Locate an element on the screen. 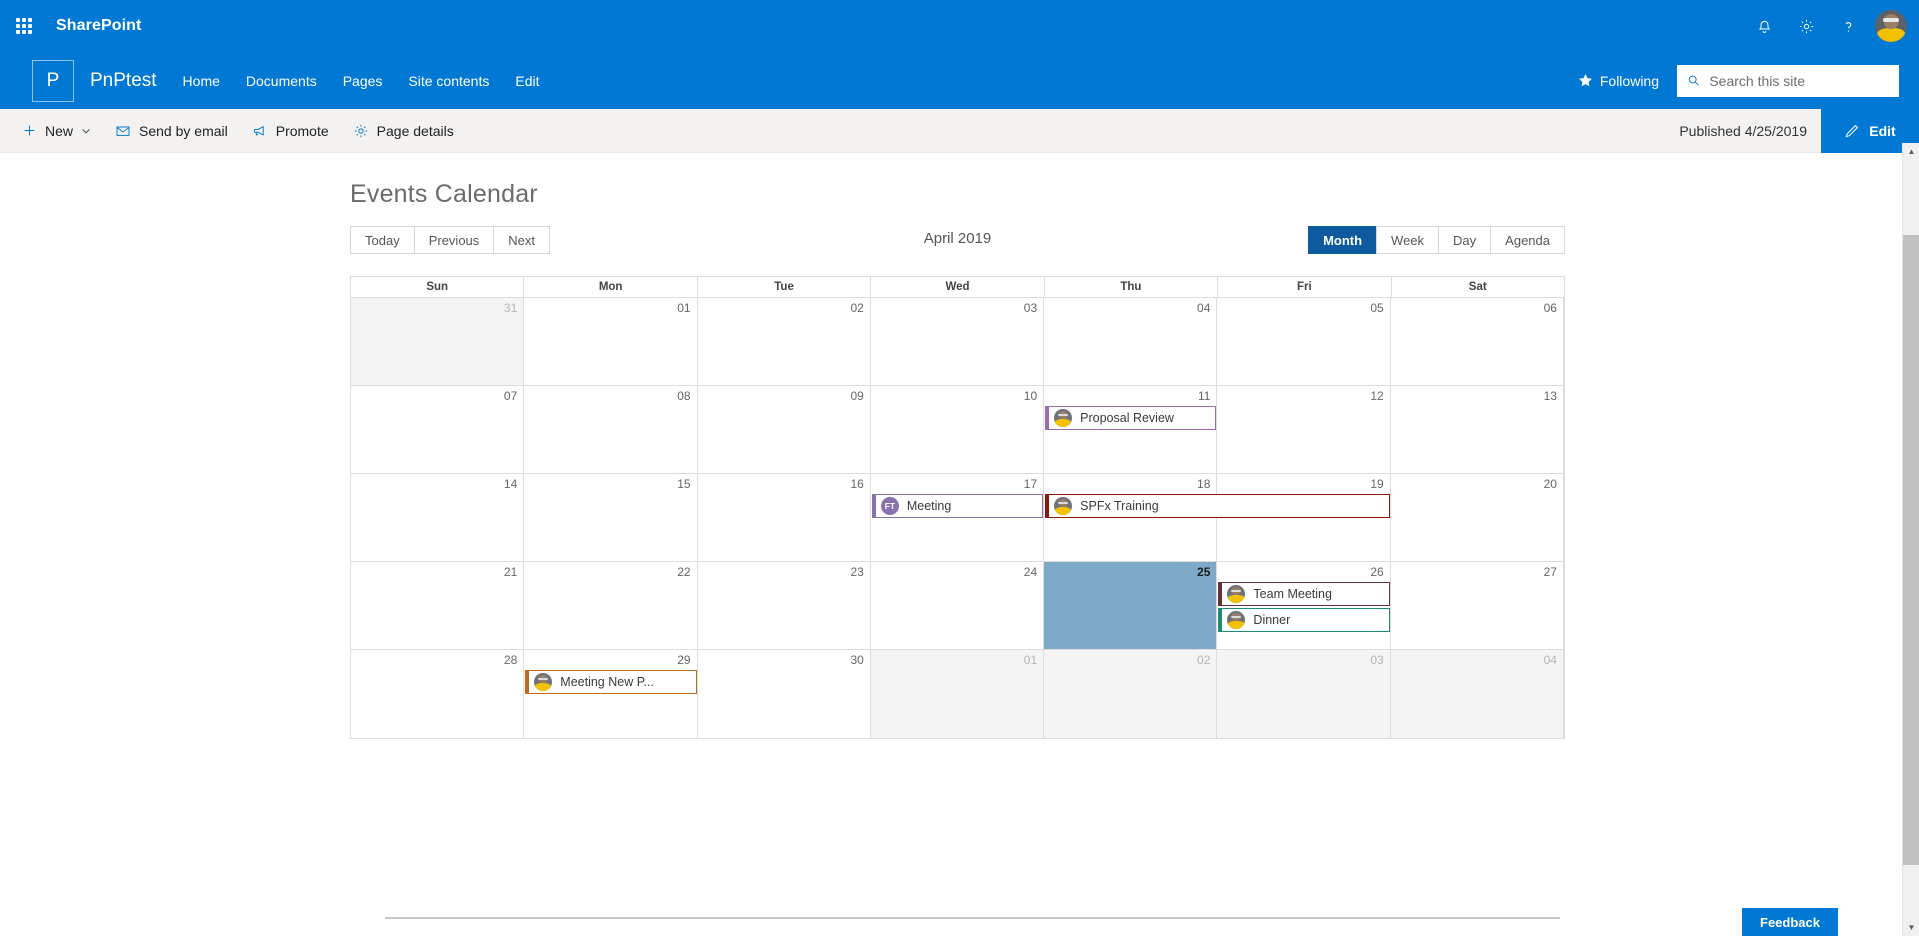  calendar-day-number: 15 is located at coordinates (684, 484).